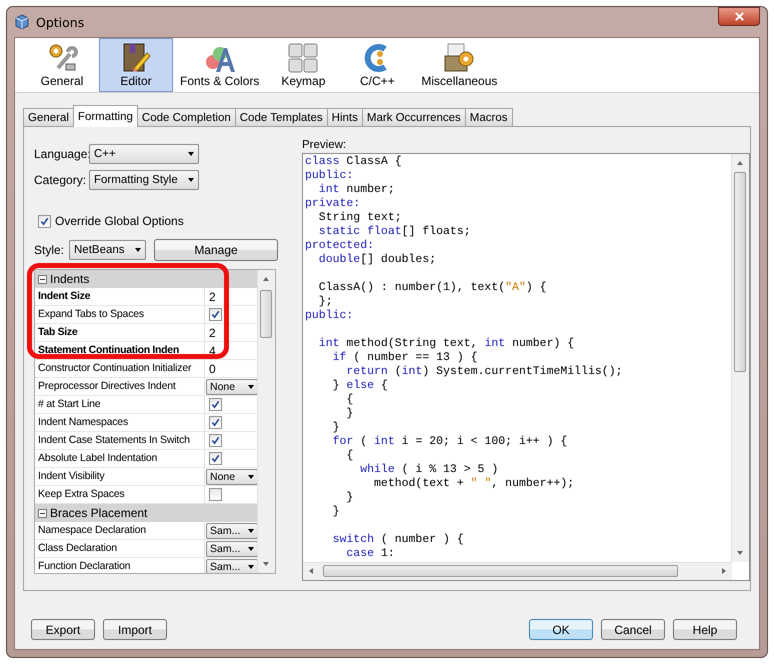 The image size is (774, 666). Describe the element at coordinates (433, 287) in the screenshot. I see `code-line: ClassA() : number(1), text("A") {` at that location.